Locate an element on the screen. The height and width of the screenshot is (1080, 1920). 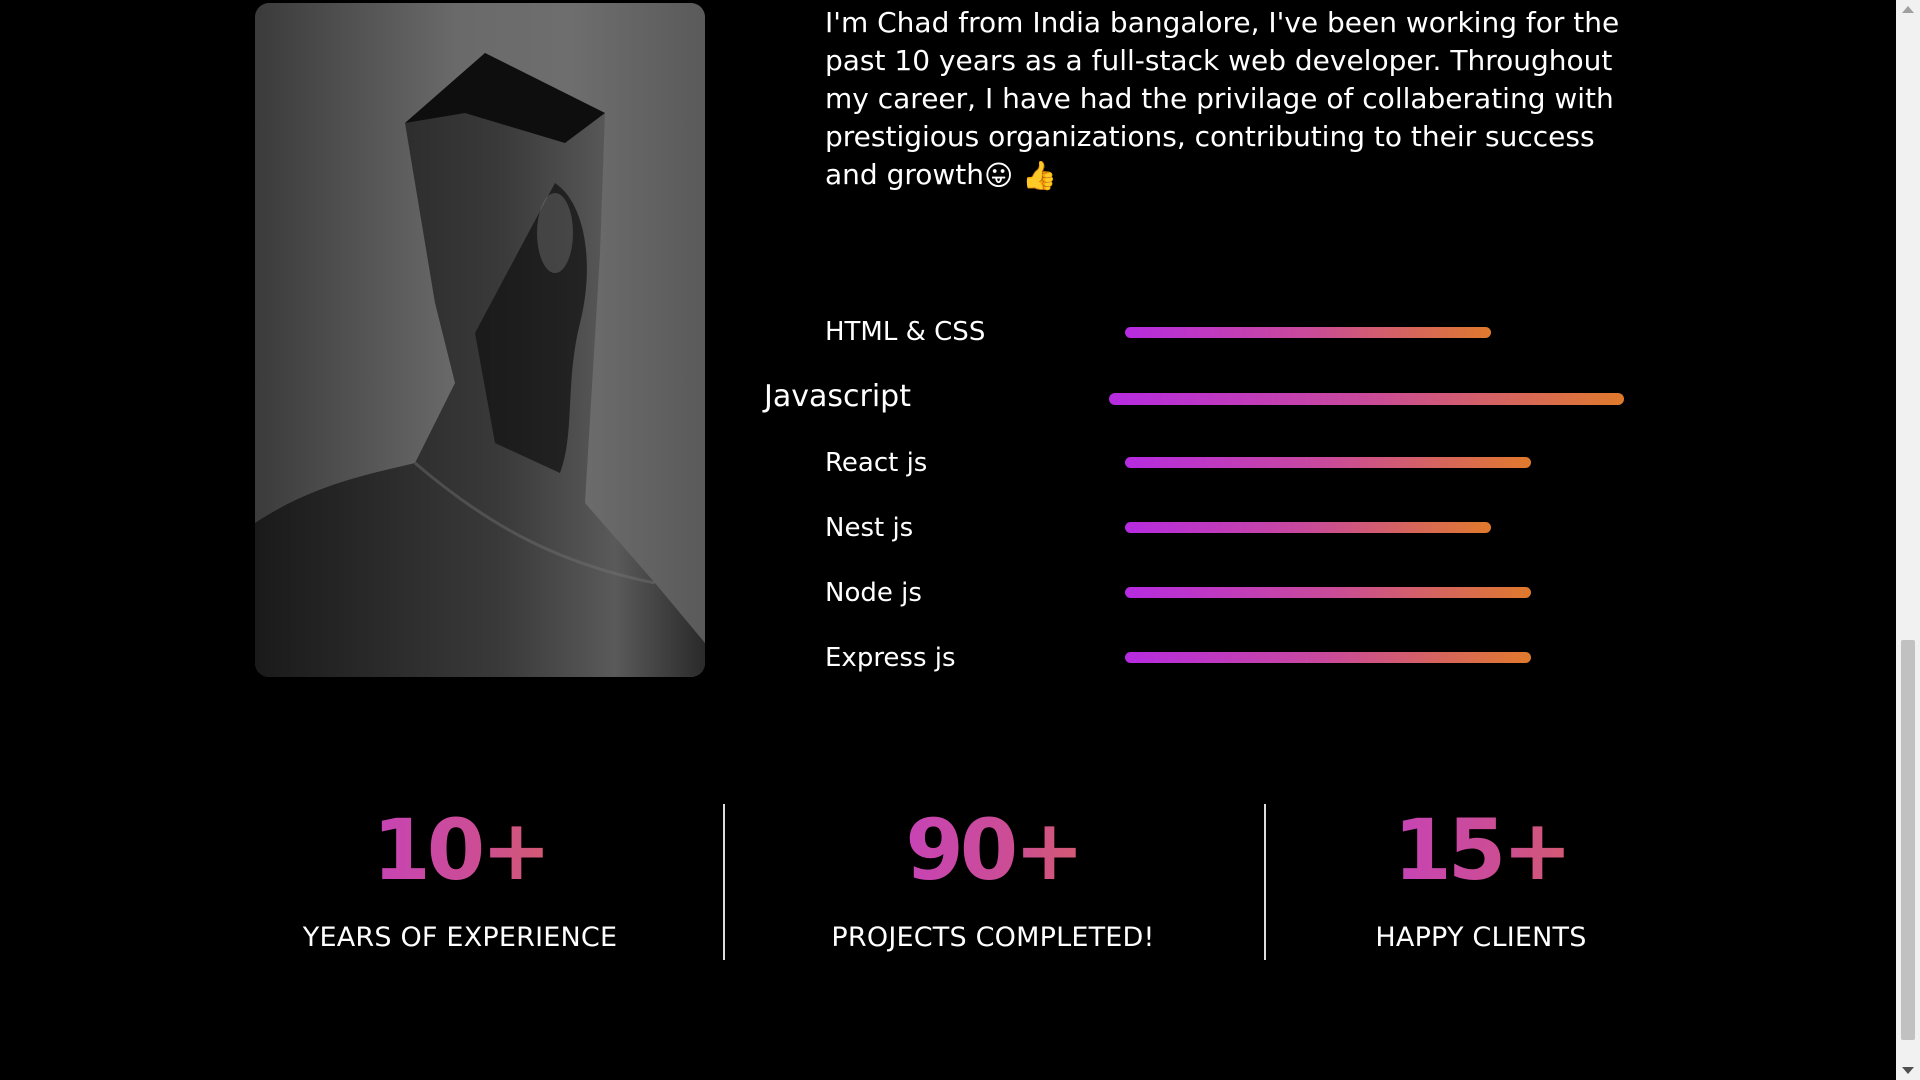
skill-bar-express-js is located at coordinates (1379, 657).